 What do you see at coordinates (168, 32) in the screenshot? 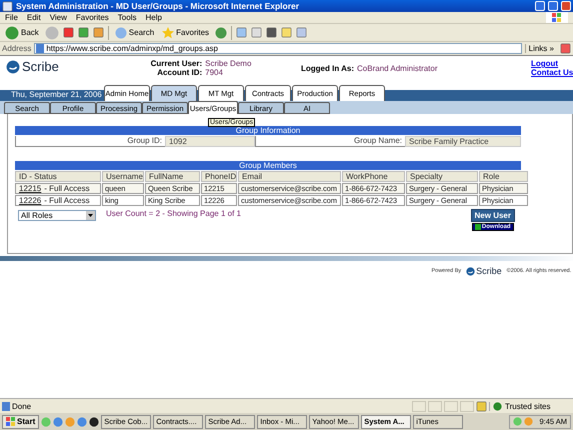
I see `star-icon` at bounding box center [168, 32].